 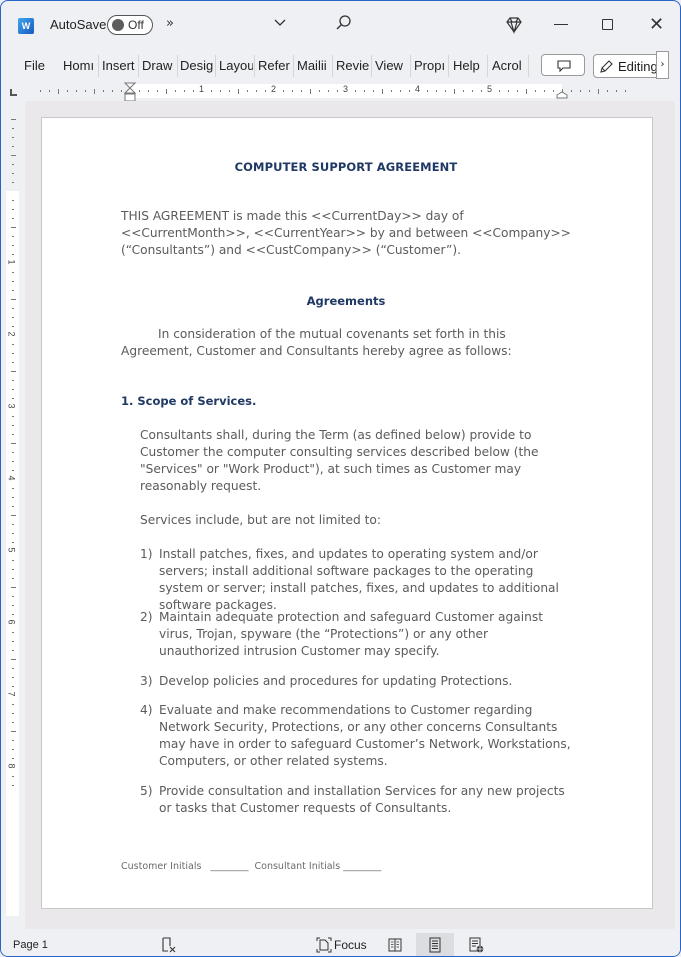 I want to click on ruler-number: 4, so click(x=418, y=89).